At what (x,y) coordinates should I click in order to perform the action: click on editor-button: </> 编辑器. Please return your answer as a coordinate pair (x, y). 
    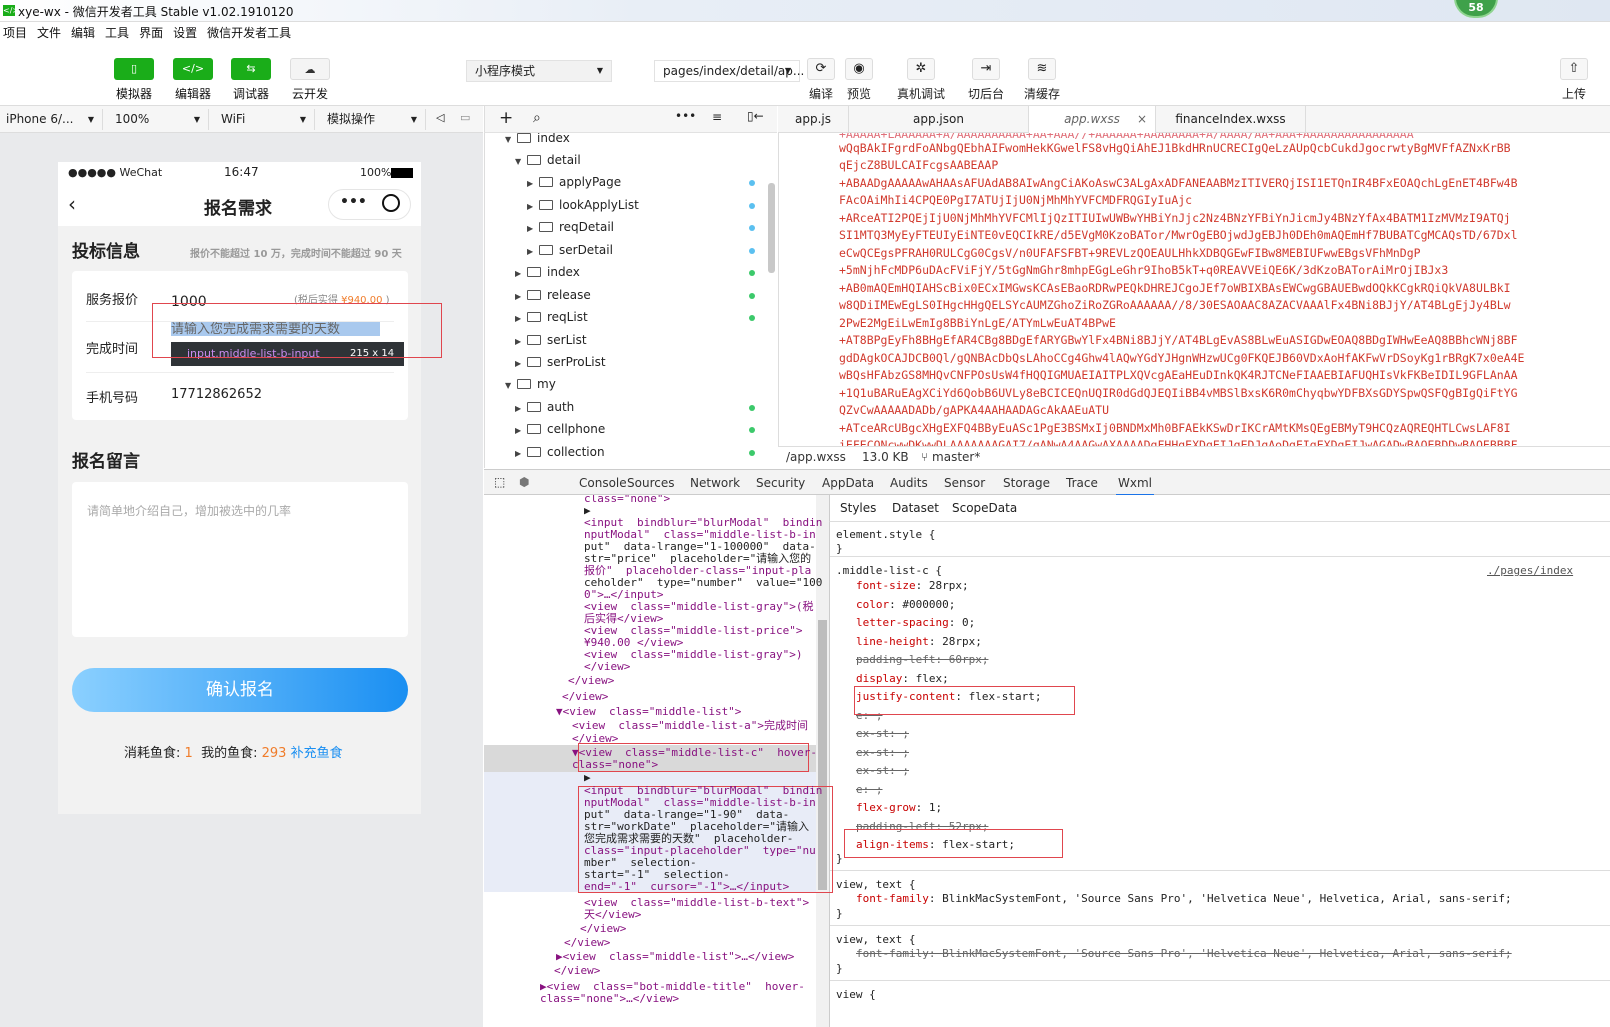
    Looking at the image, I should click on (193, 80).